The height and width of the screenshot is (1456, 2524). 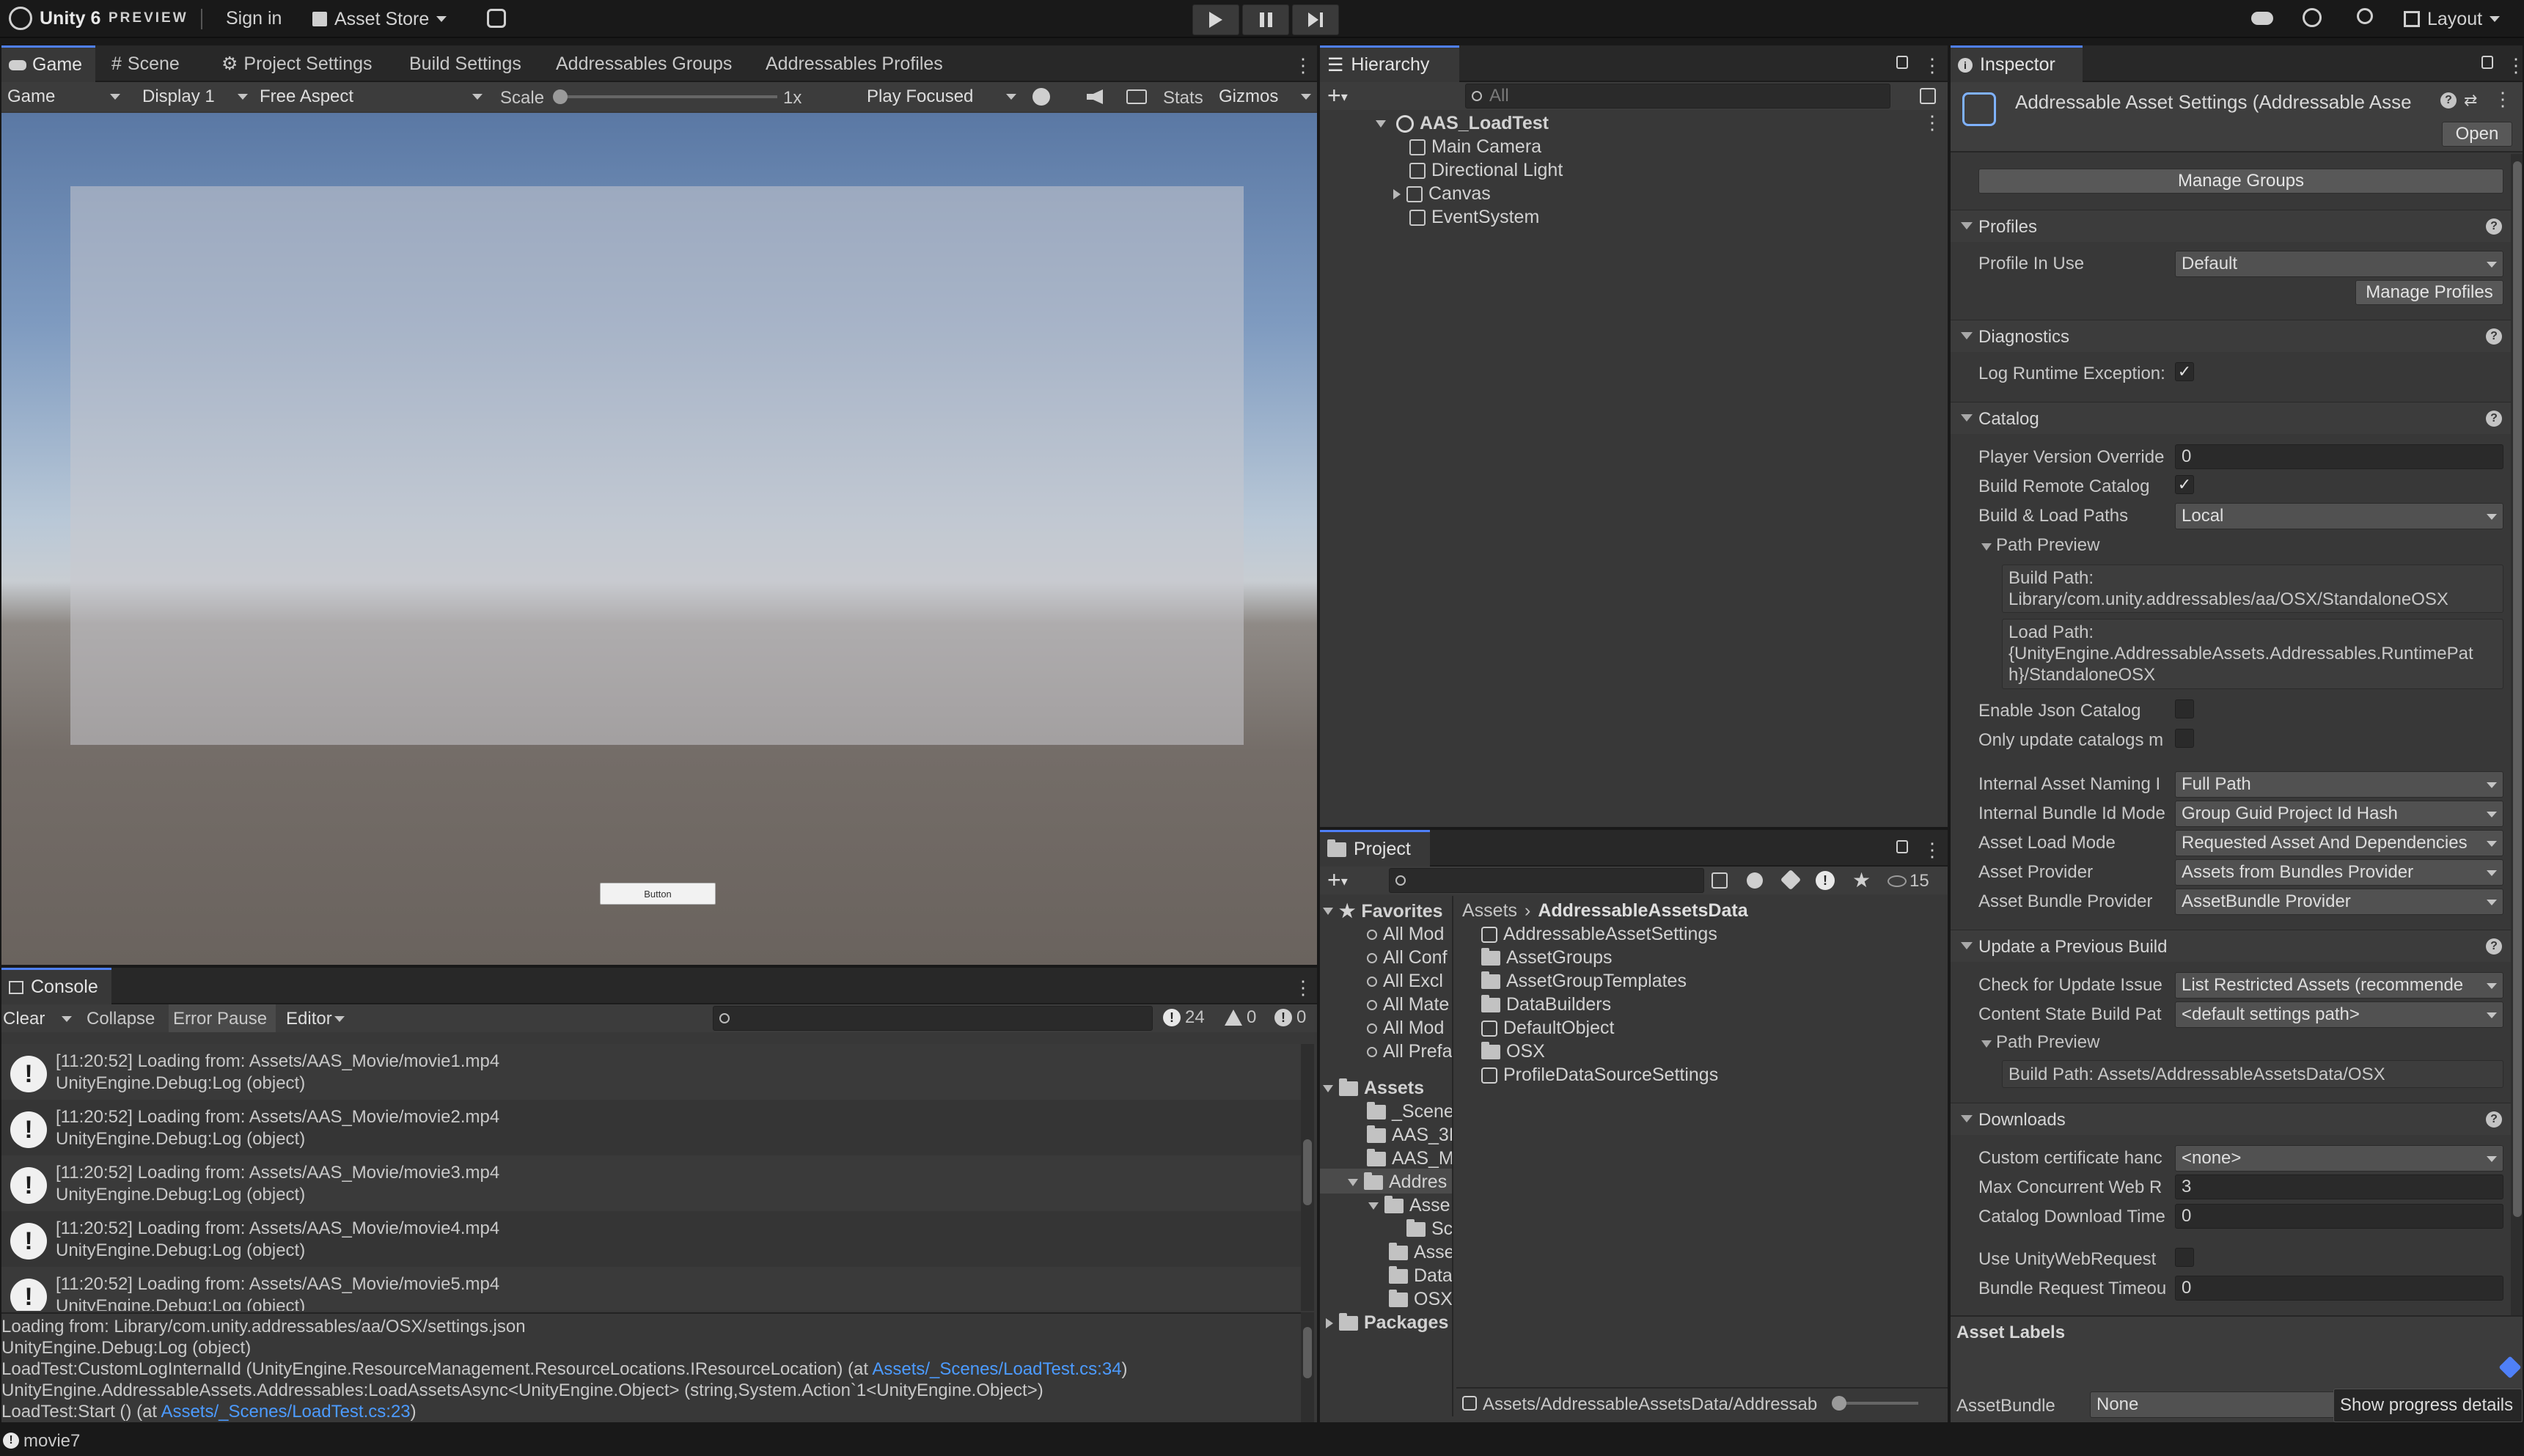 I want to click on tree-folder: _Scene, so click(x=1409, y=1111).